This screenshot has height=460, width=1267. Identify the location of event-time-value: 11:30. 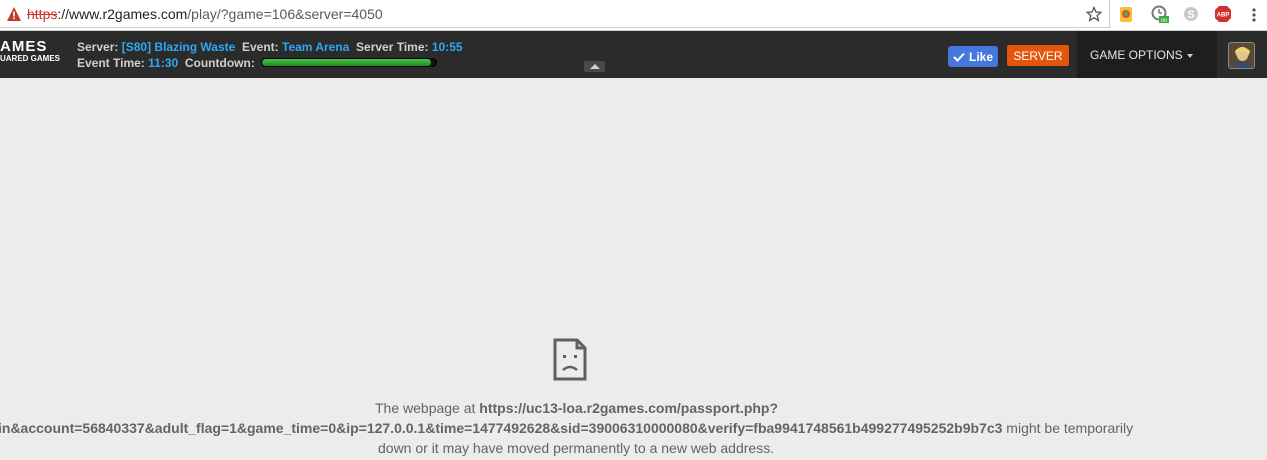
(163, 63).